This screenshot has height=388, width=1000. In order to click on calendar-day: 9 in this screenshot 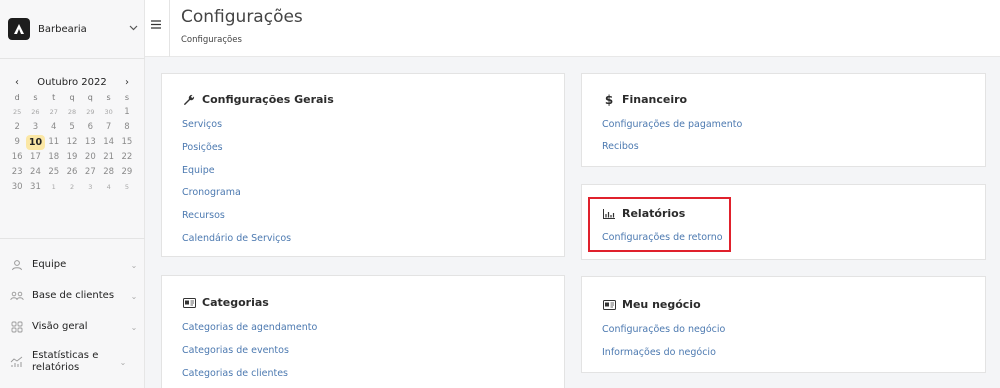, I will do `click(17, 142)`.